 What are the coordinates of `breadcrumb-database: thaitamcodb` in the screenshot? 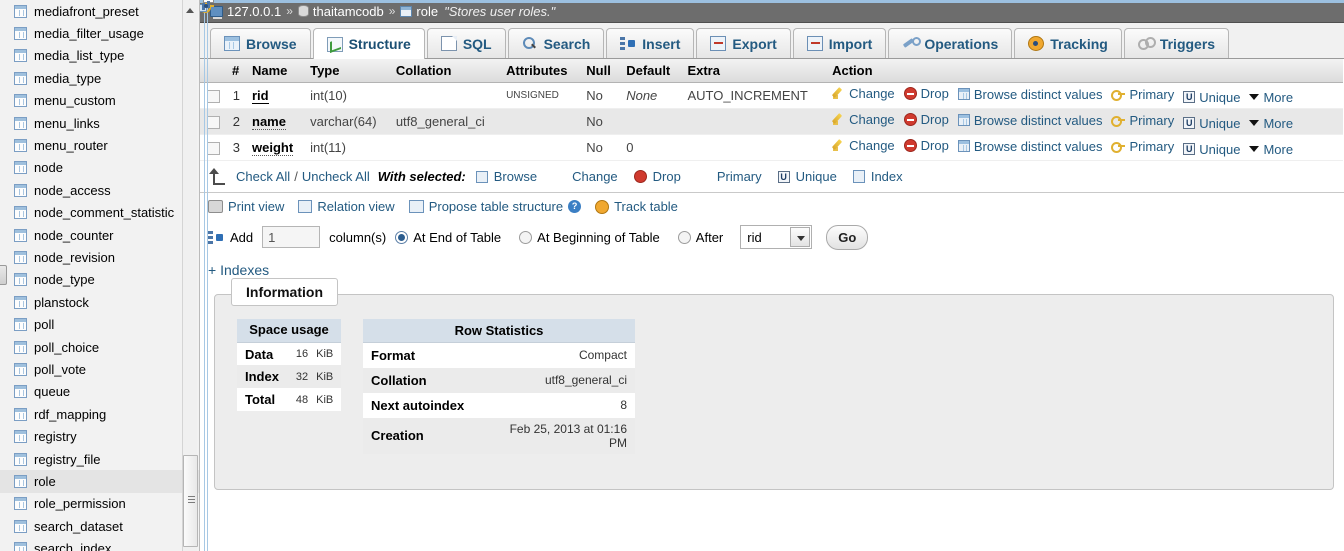 It's located at (348, 11).